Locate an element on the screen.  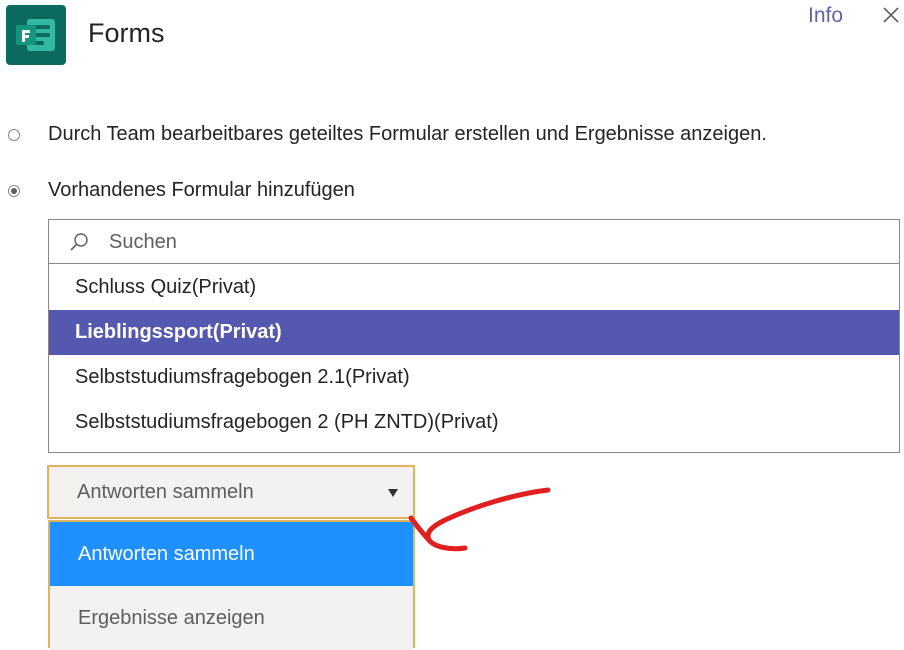
option-add-existing-form: Vorhandenes Formular hinzufügen is located at coordinates (181, 190).